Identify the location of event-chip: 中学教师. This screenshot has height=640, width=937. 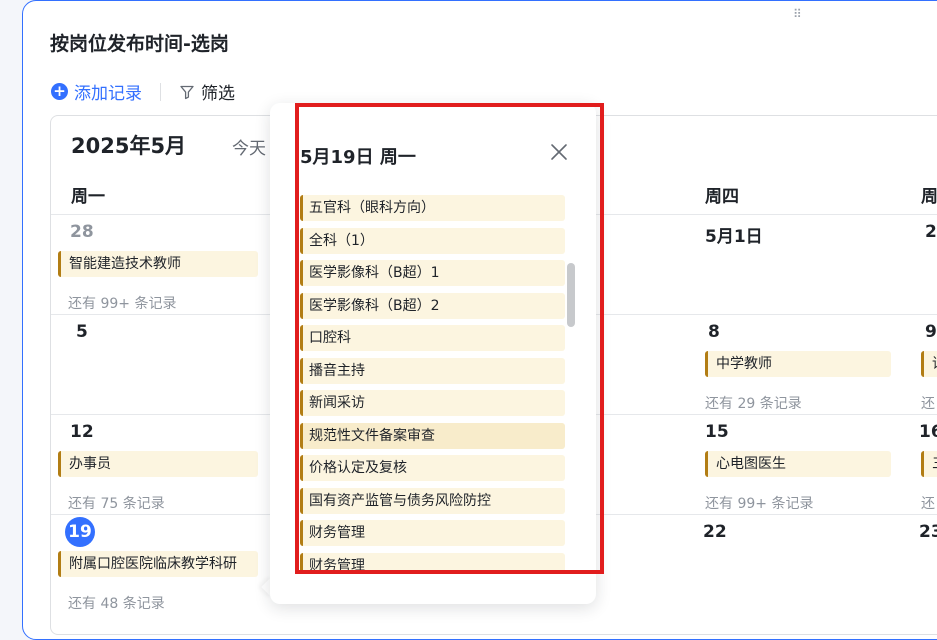
(798, 364).